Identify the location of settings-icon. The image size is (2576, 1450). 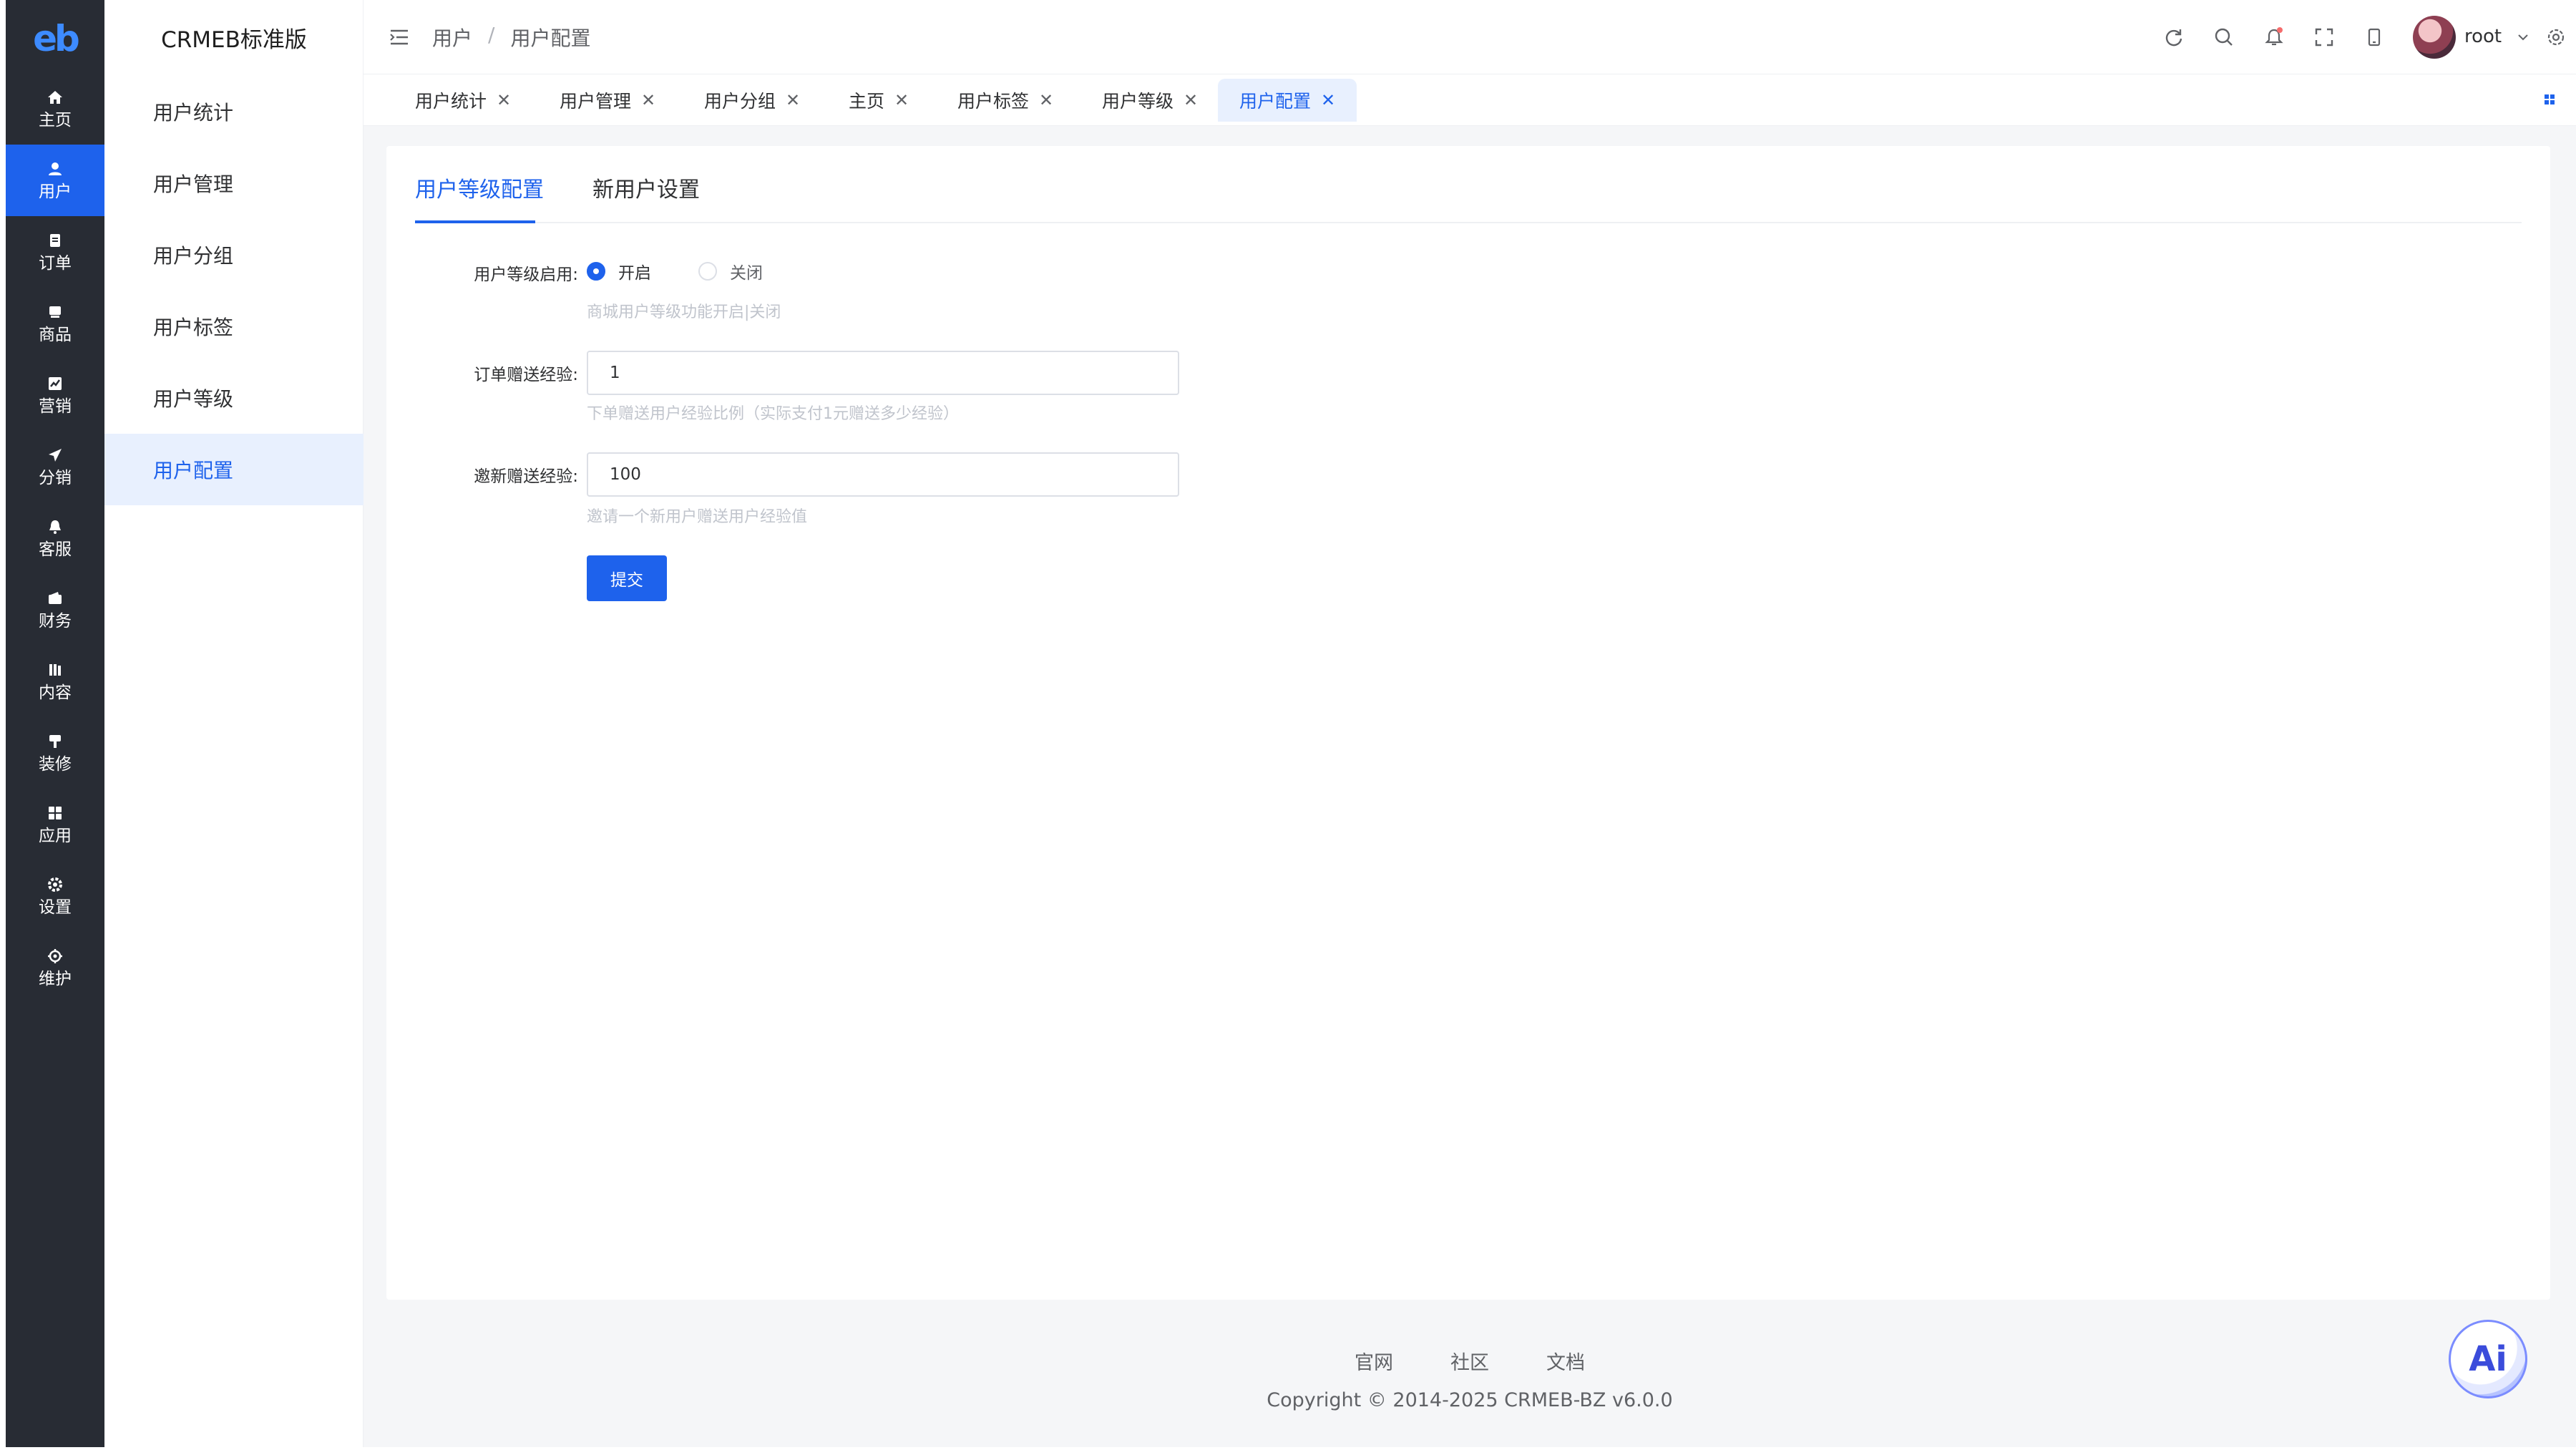
(55, 885).